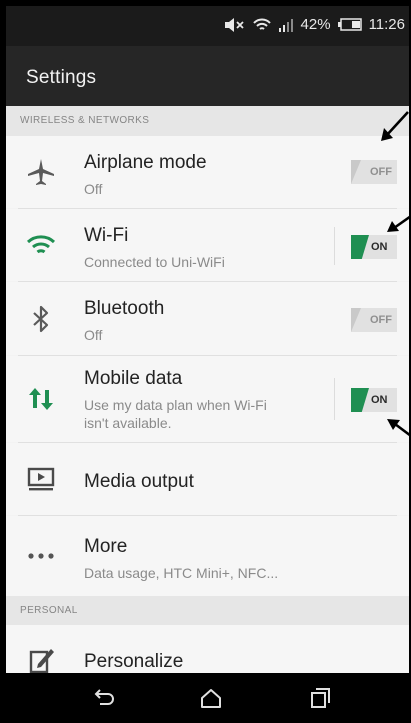 This screenshot has width=411, height=723. I want to click on personalize-icon, so click(41, 661).